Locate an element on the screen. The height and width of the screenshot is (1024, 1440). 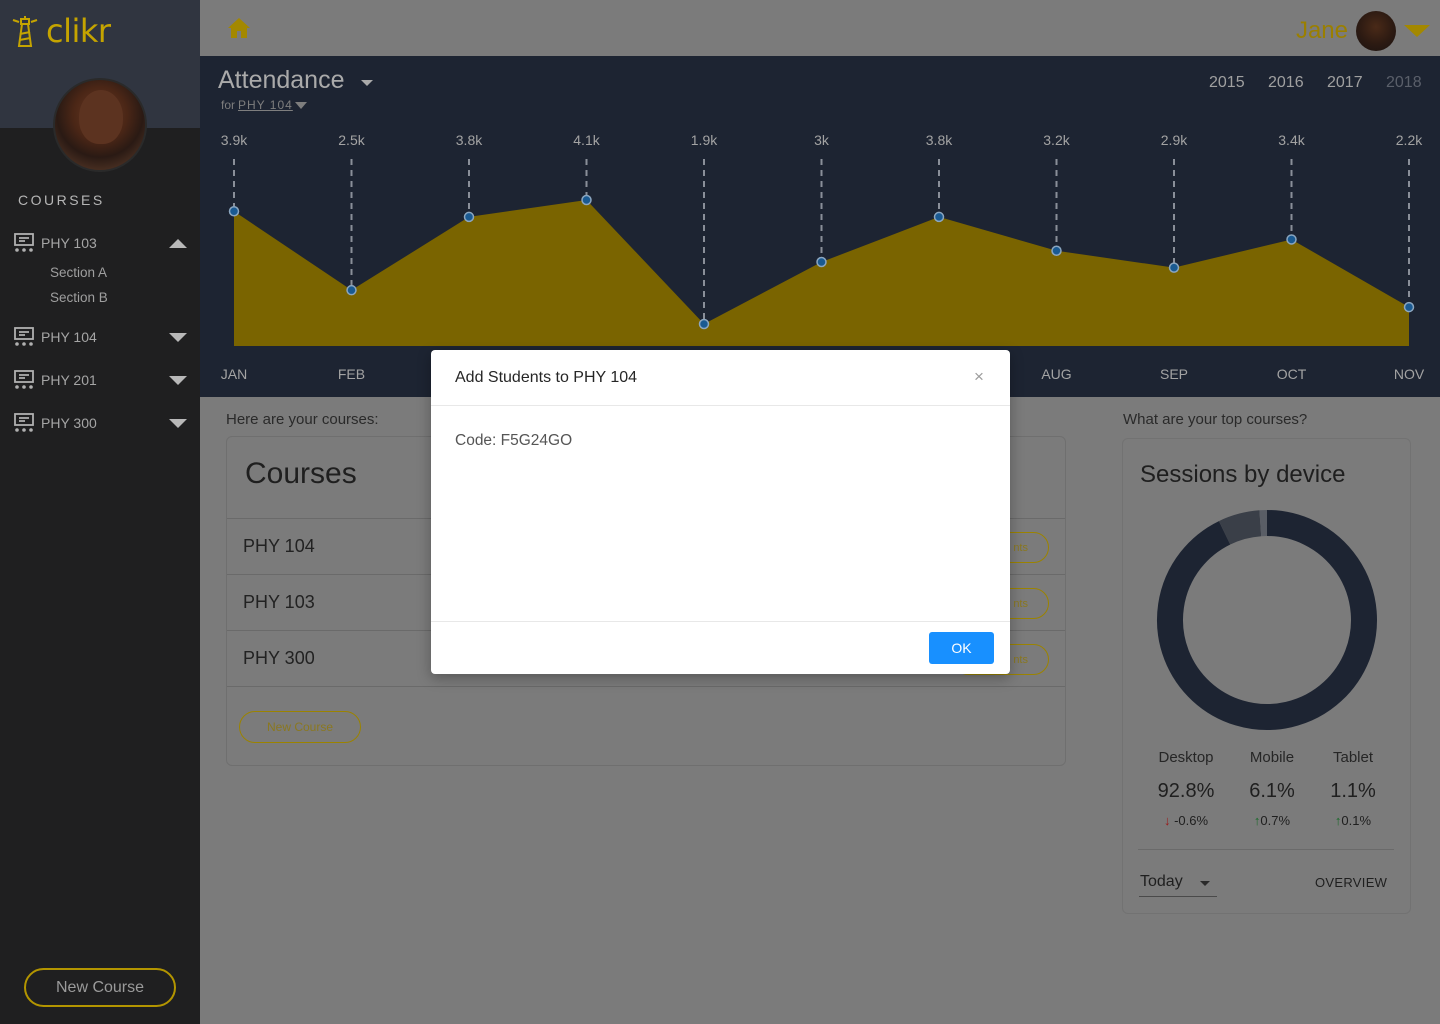
donut-slice-mobile is located at coordinates (1240, 527).